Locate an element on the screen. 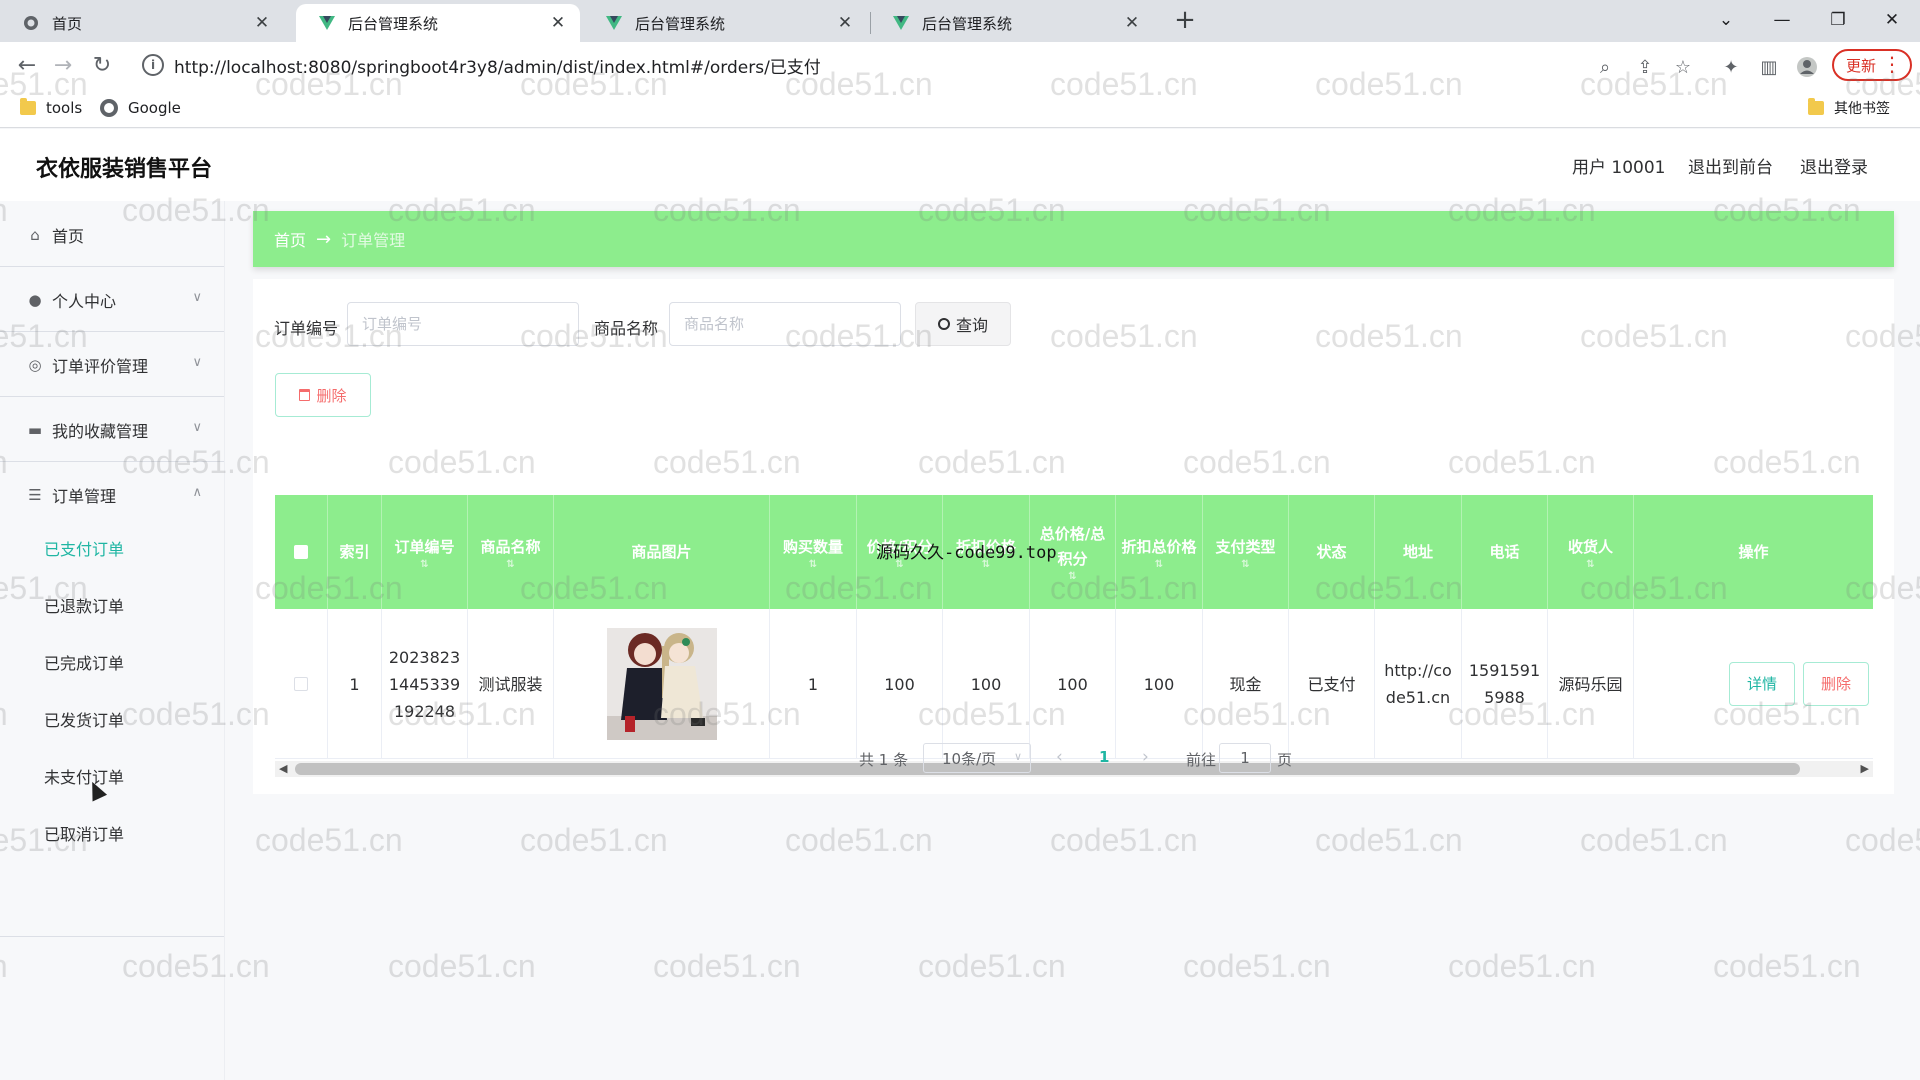  order-no-input is located at coordinates (463, 324).